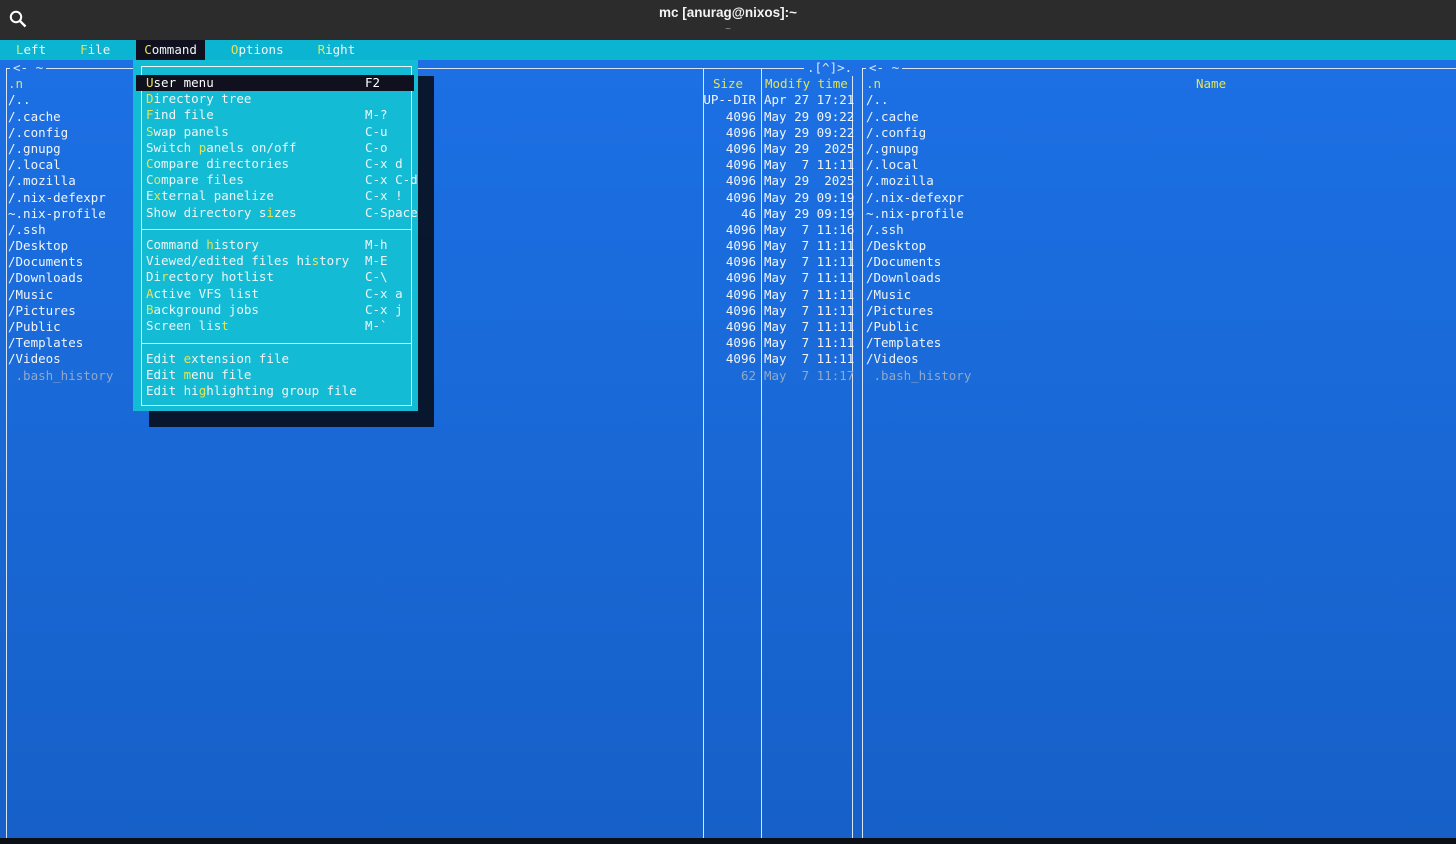 This screenshot has width=1456, height=844. What do you see at coordinates (275, 245) in the screenshot?
I see `menu-item-command-history: Command history M-h` at bounding box center [275, 245].